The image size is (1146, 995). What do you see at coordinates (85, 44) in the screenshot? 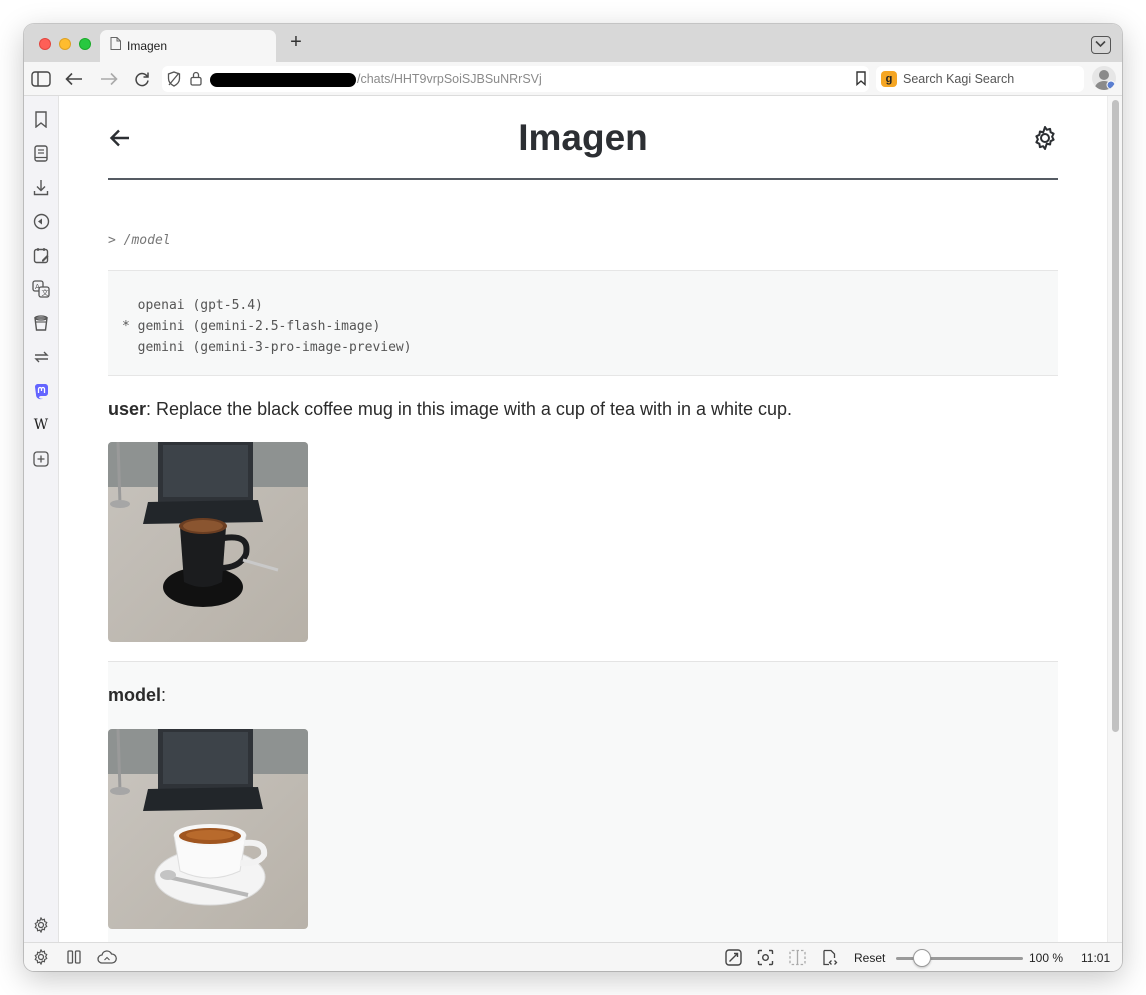
I see `zoom-window-button` at bounding box center [85, 44].